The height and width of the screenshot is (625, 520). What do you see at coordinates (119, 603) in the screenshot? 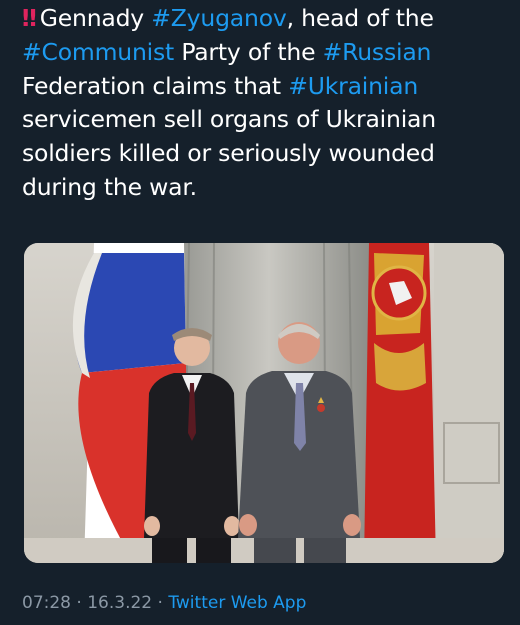
I see `tweet-date: 16.3.22` at bounding box center [119, 603].